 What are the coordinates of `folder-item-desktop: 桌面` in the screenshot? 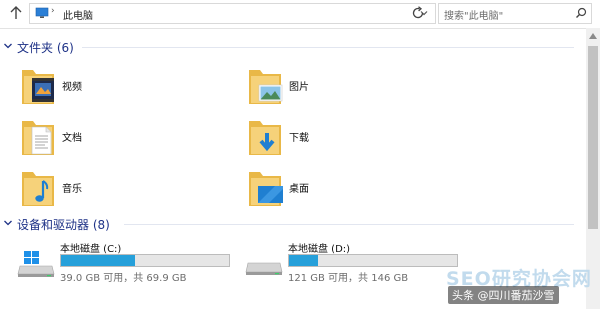 It's located at (357, 190).